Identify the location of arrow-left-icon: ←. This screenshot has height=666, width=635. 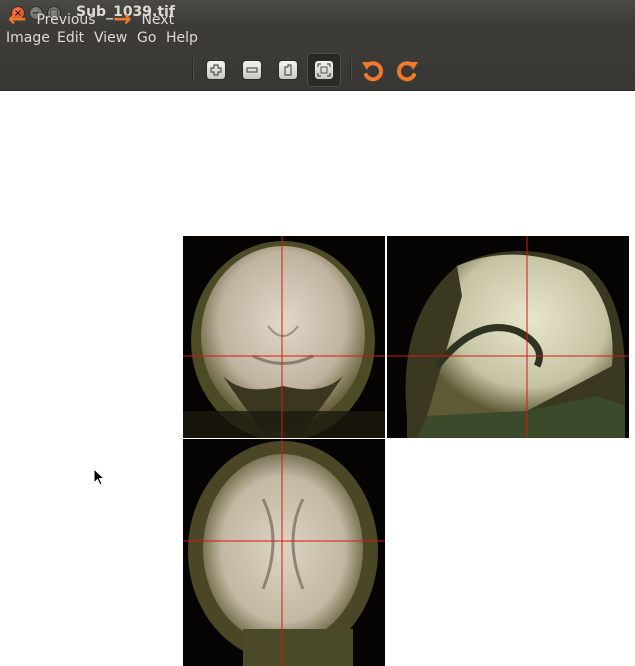
(17, 19).